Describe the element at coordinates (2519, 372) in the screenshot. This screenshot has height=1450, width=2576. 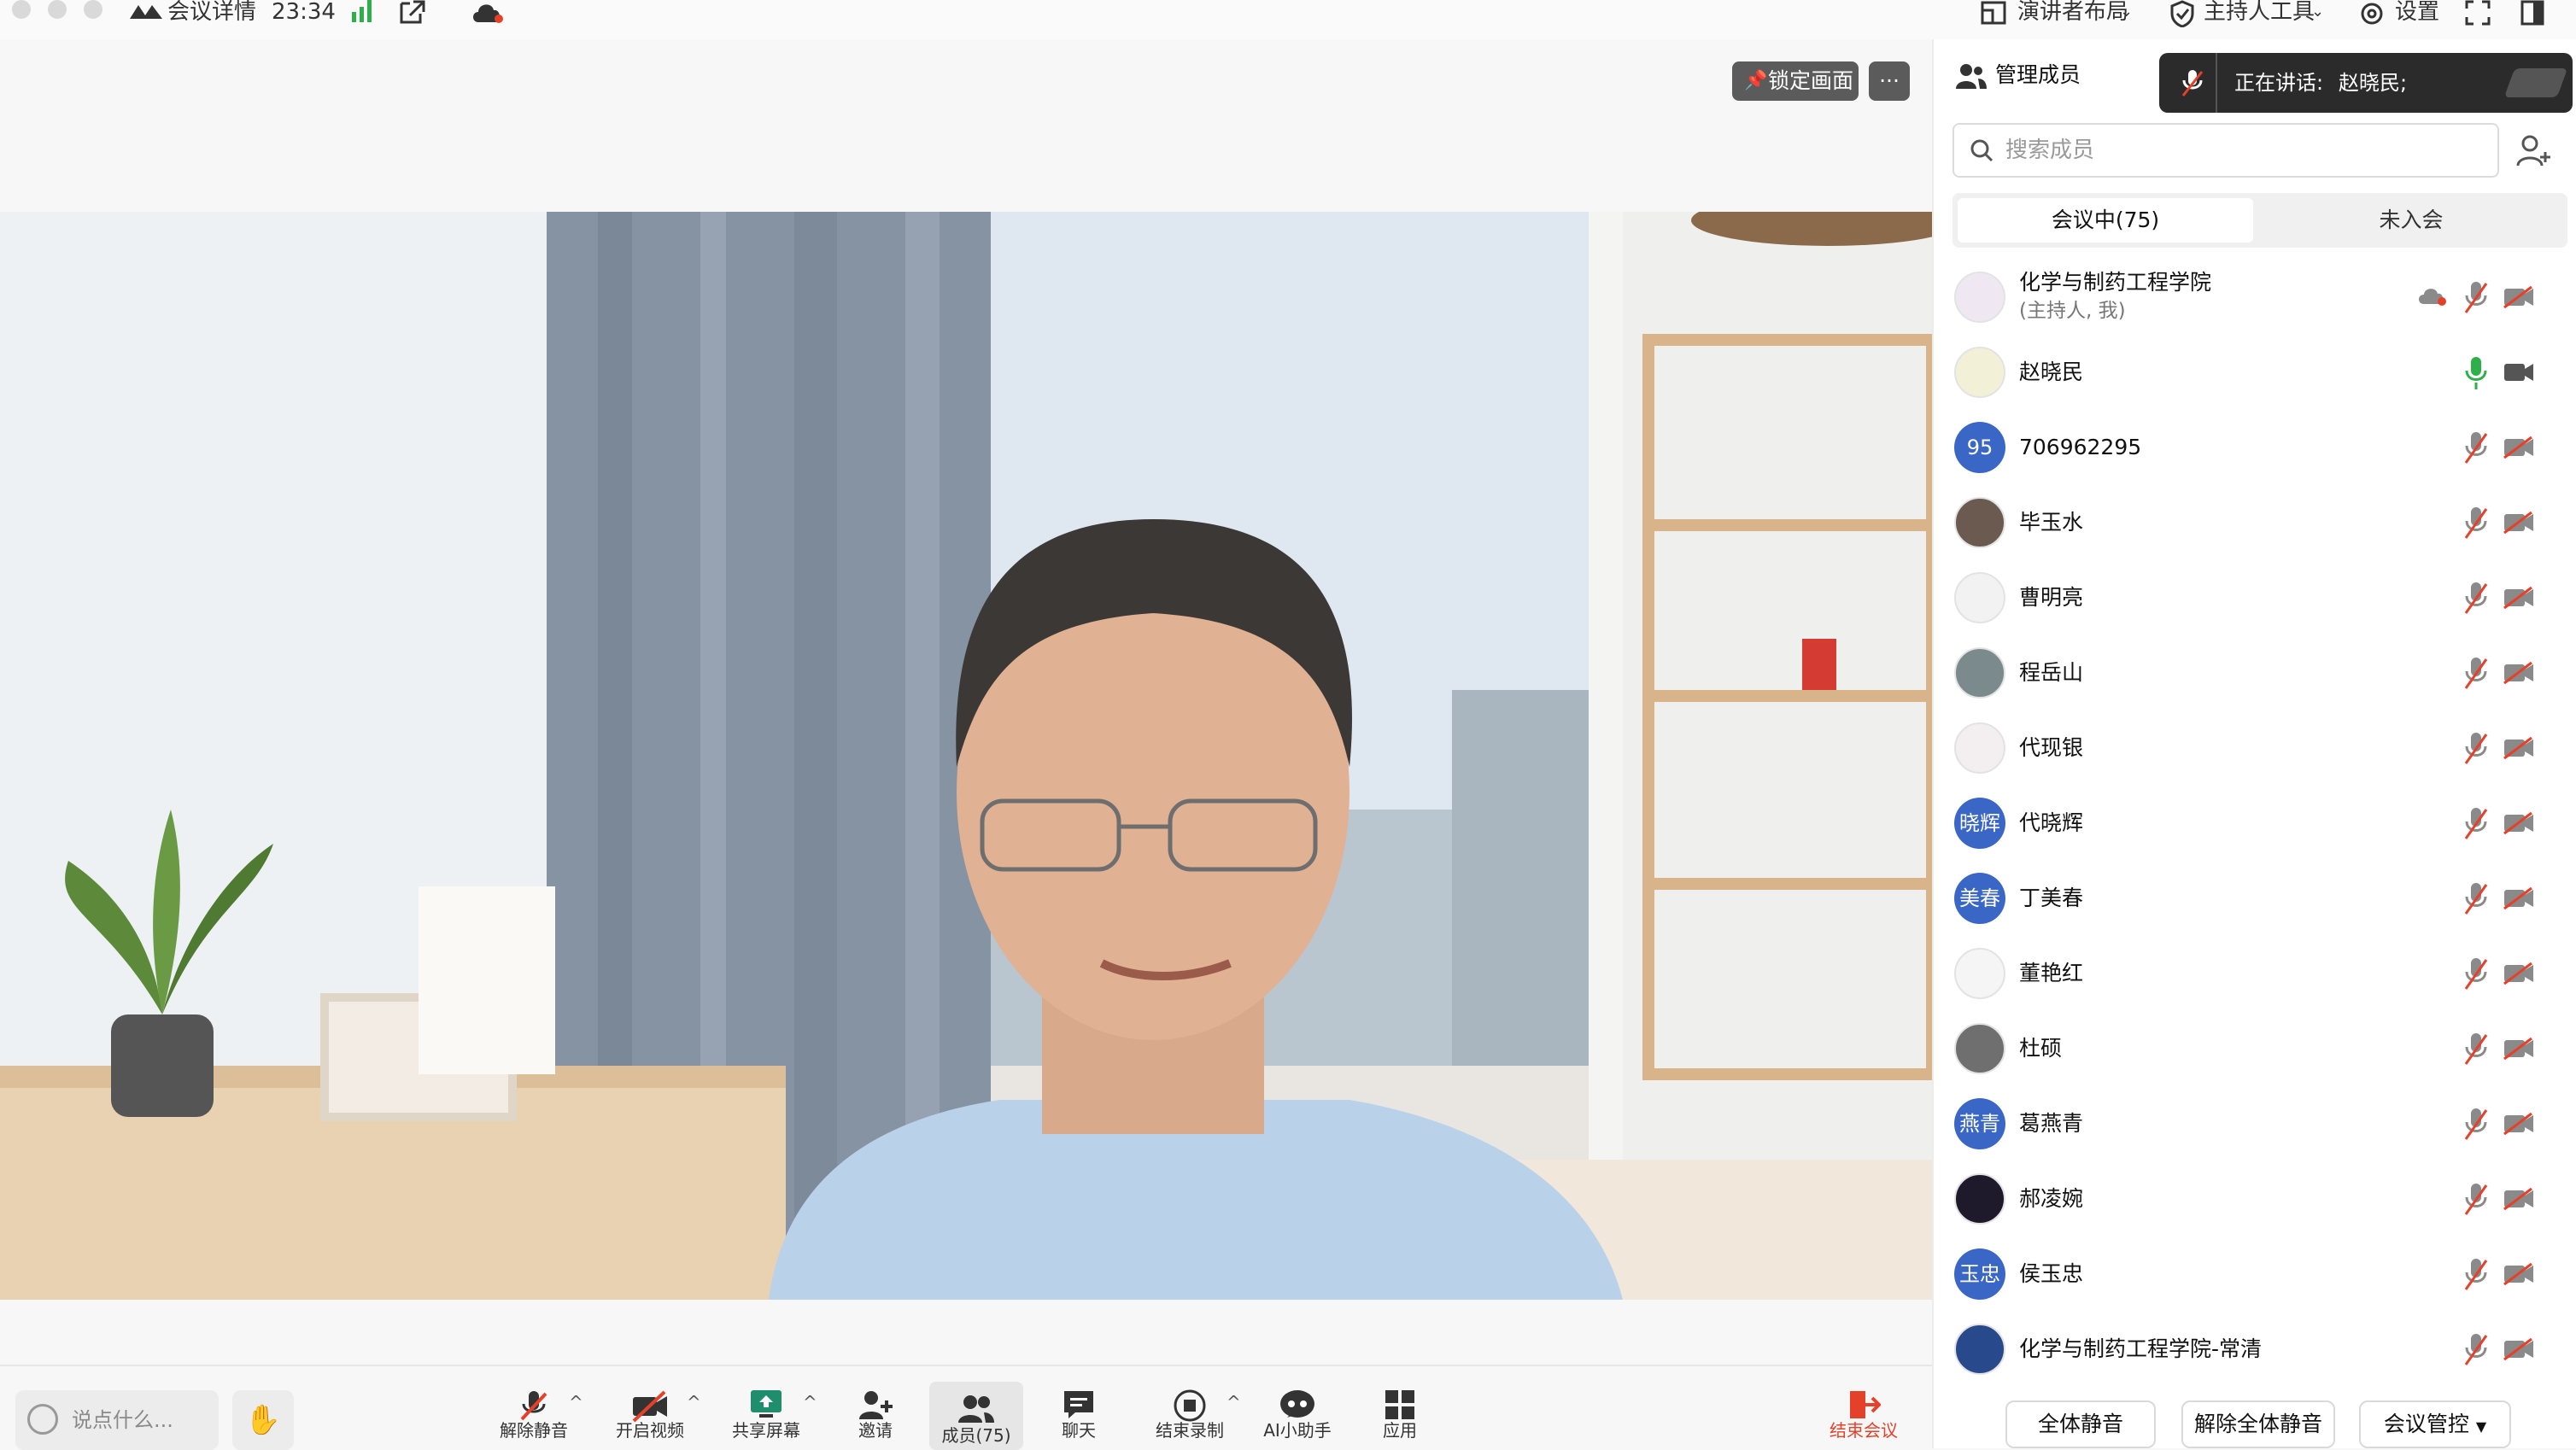
I see `camera-on-icon` at that location.